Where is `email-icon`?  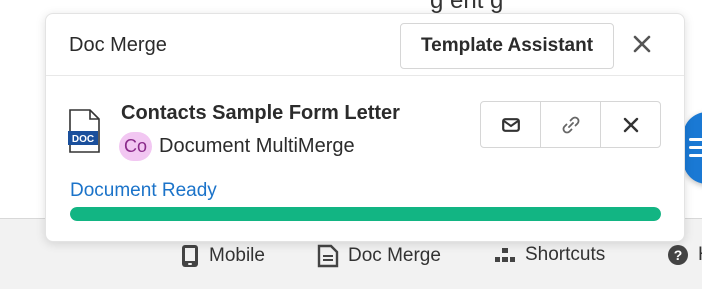
email-icon is located at coordinates (510, 124).